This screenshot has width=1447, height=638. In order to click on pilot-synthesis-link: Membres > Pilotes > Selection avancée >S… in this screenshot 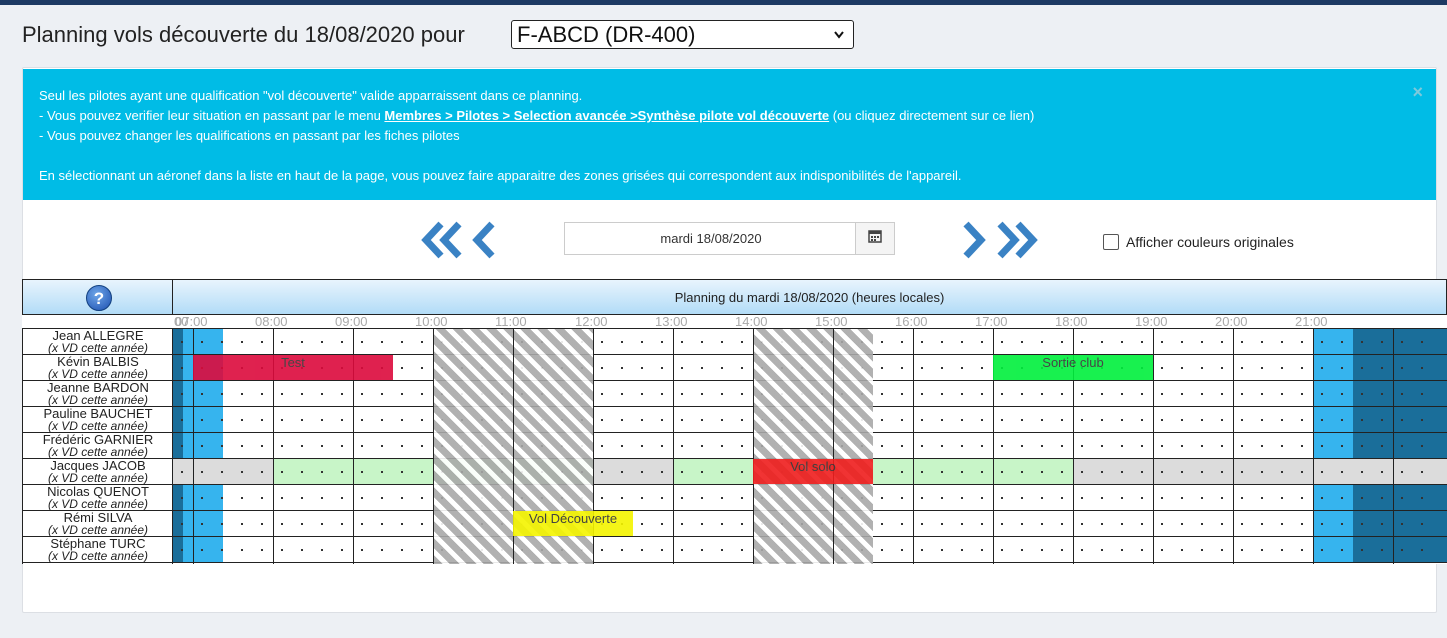, I will do `click(606, 115)`.